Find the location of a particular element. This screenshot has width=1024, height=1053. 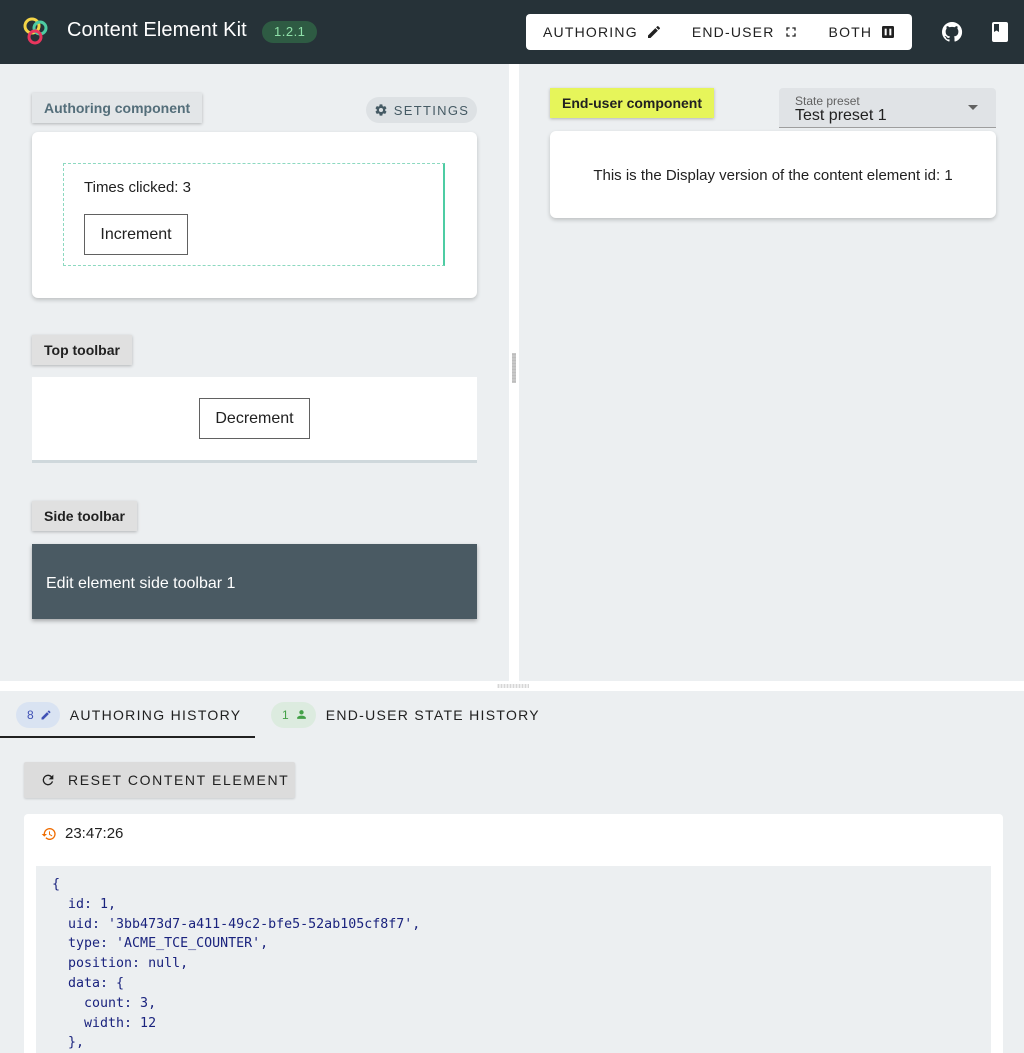

github-icon is located at coordinates (952, 32).